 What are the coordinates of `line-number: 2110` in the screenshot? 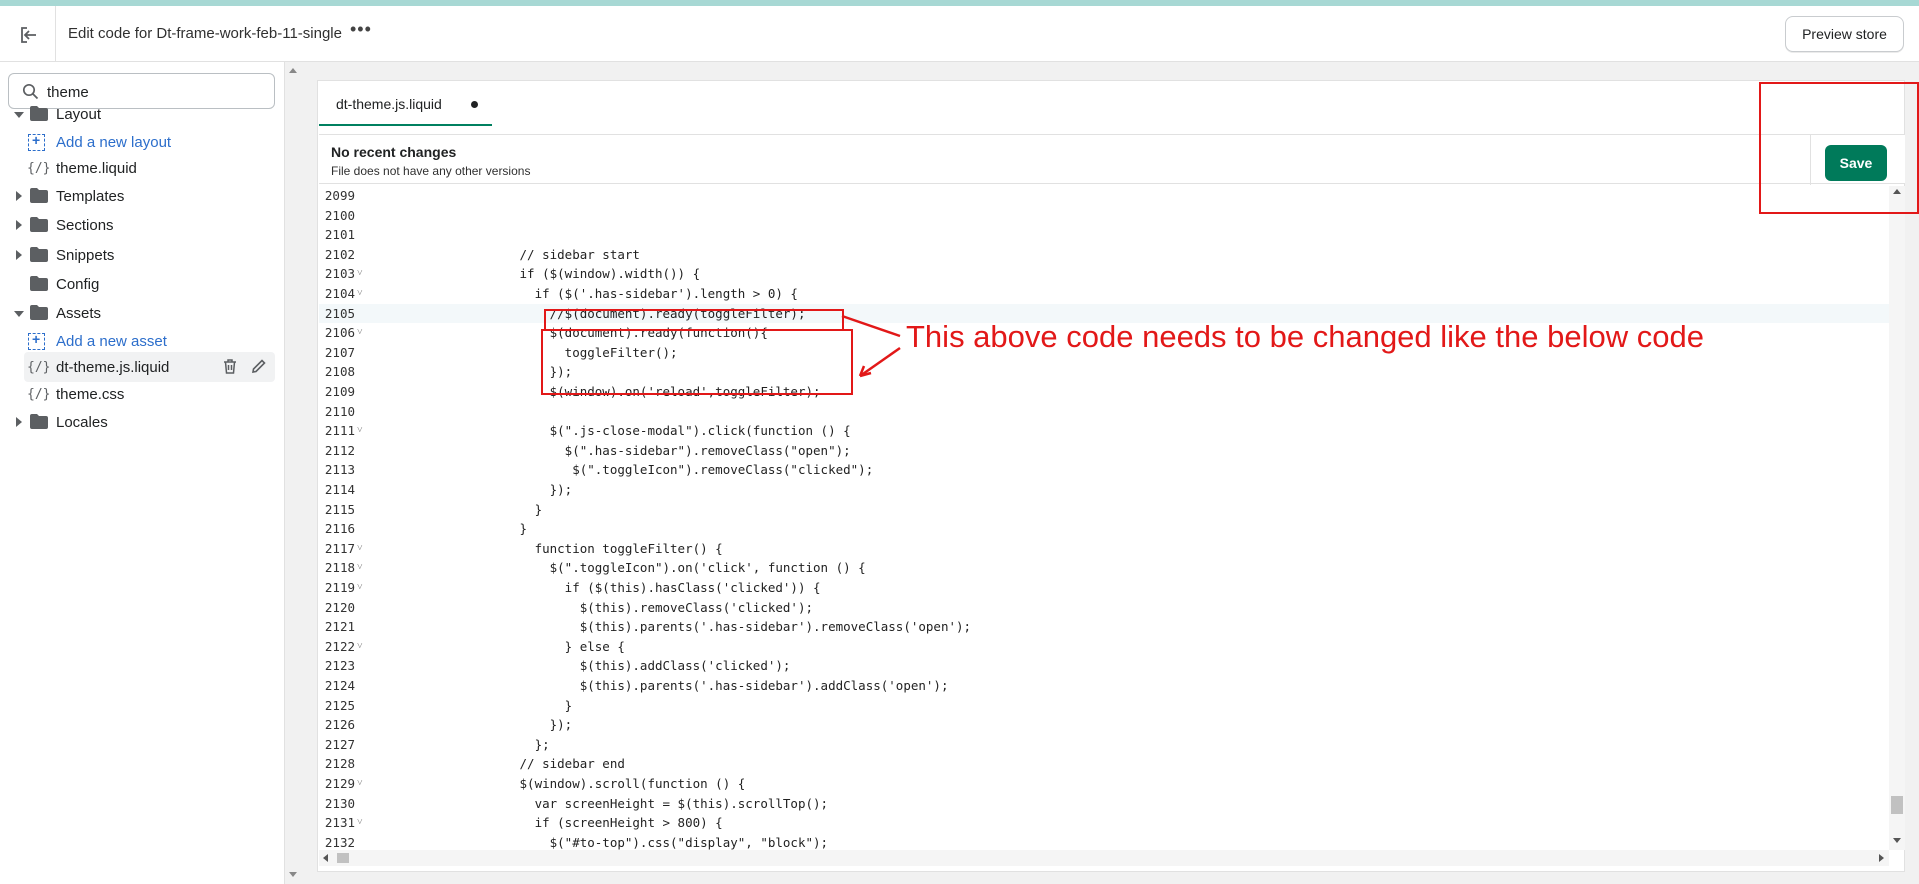 It's located at (339, 411).